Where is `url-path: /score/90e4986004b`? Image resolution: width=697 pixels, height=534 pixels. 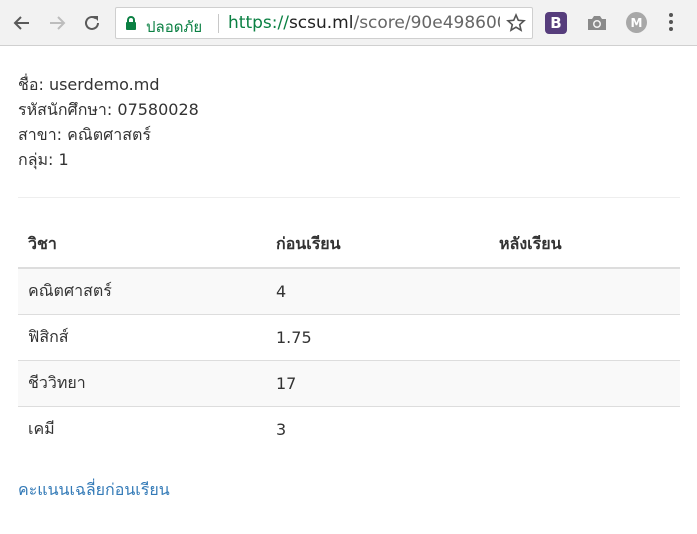 url-path: /score/90e4986004b is located at coordinates (426, 23).